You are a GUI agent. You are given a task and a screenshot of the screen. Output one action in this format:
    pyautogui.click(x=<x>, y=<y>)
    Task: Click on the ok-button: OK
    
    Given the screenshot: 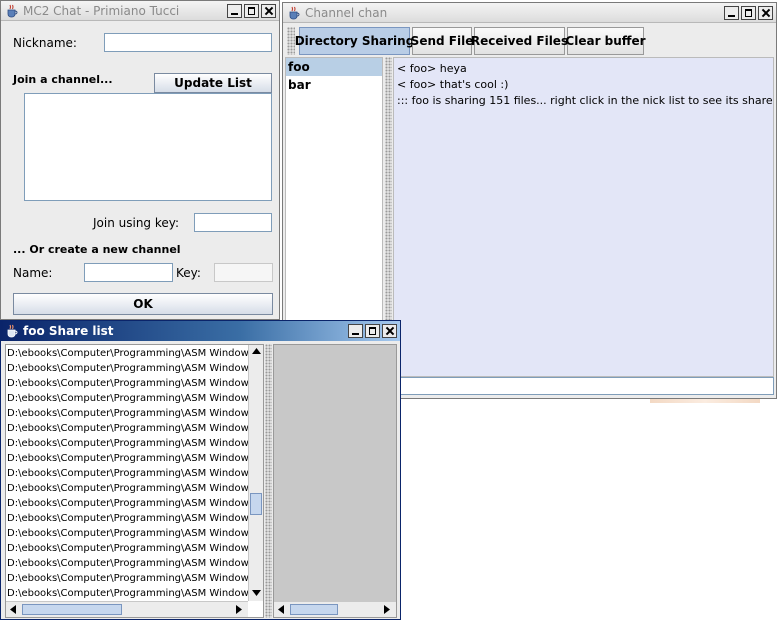 What is the action you would take?
    pyautogui.click(x=143, y=304)
    